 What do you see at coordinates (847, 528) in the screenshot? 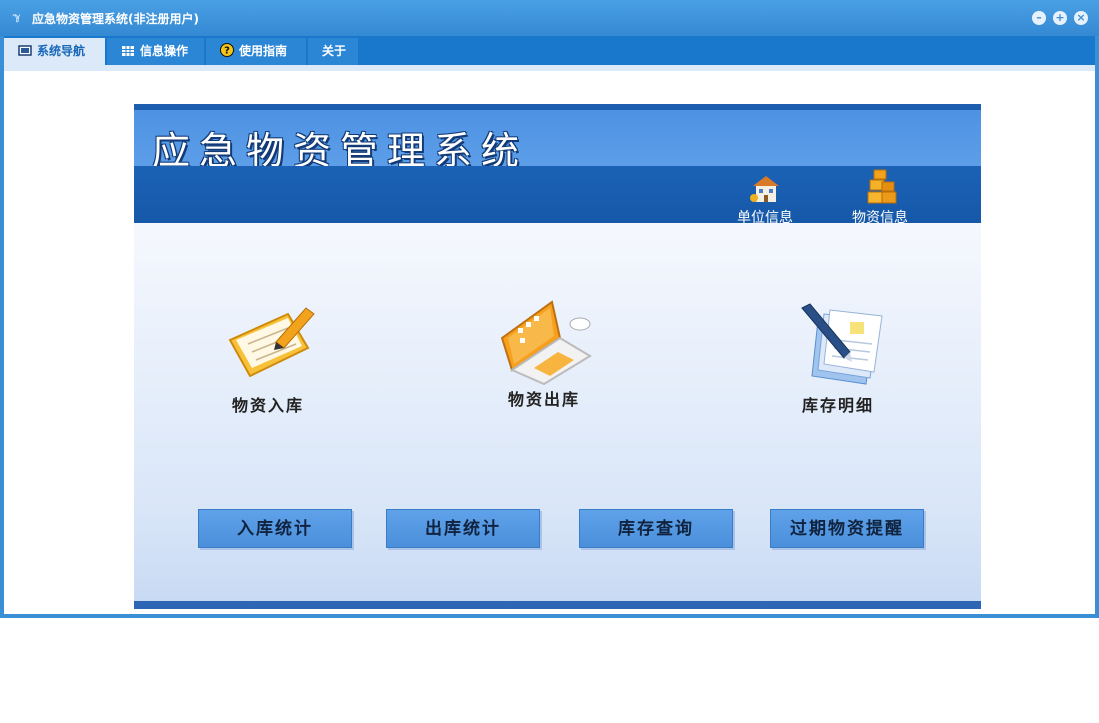
I see `expired-reminder-button: 过期物资提醒` at bounding box center [847, 528].